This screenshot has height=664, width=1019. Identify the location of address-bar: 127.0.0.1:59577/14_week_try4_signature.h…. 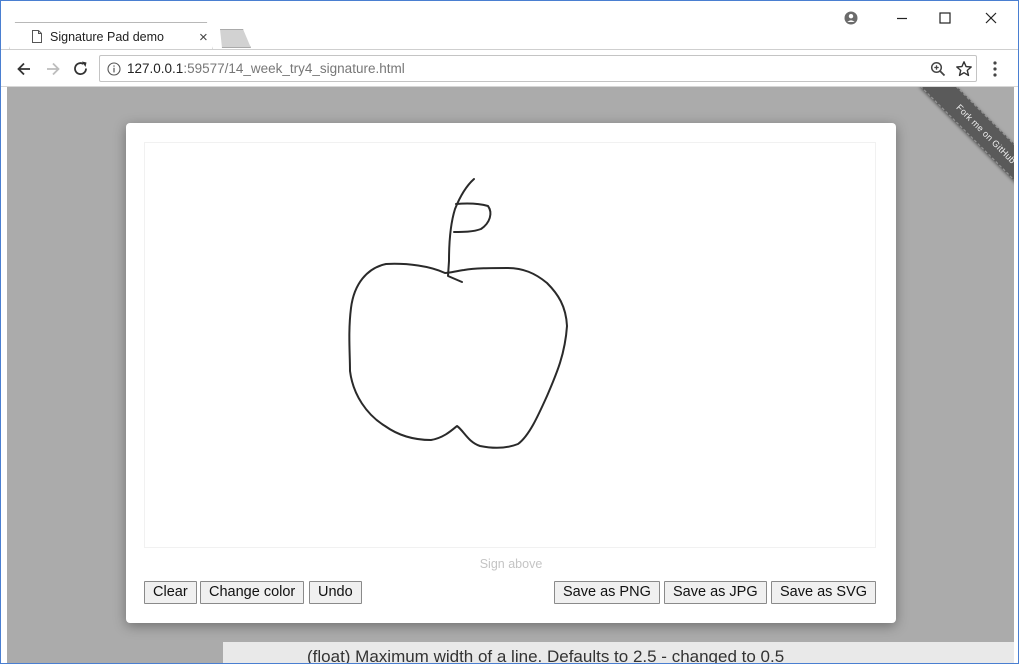
(538, 68).